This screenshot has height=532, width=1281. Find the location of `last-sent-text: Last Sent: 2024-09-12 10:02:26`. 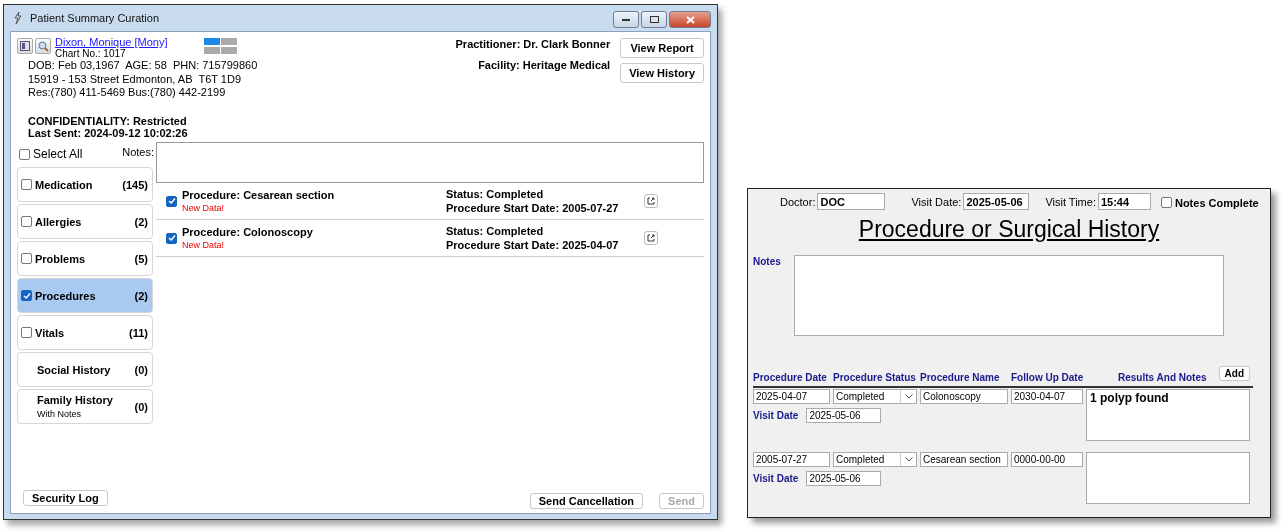

last-sent-text: Last Sent: 2024-09-12 10:02:26 is located at coordinates (108, 132).